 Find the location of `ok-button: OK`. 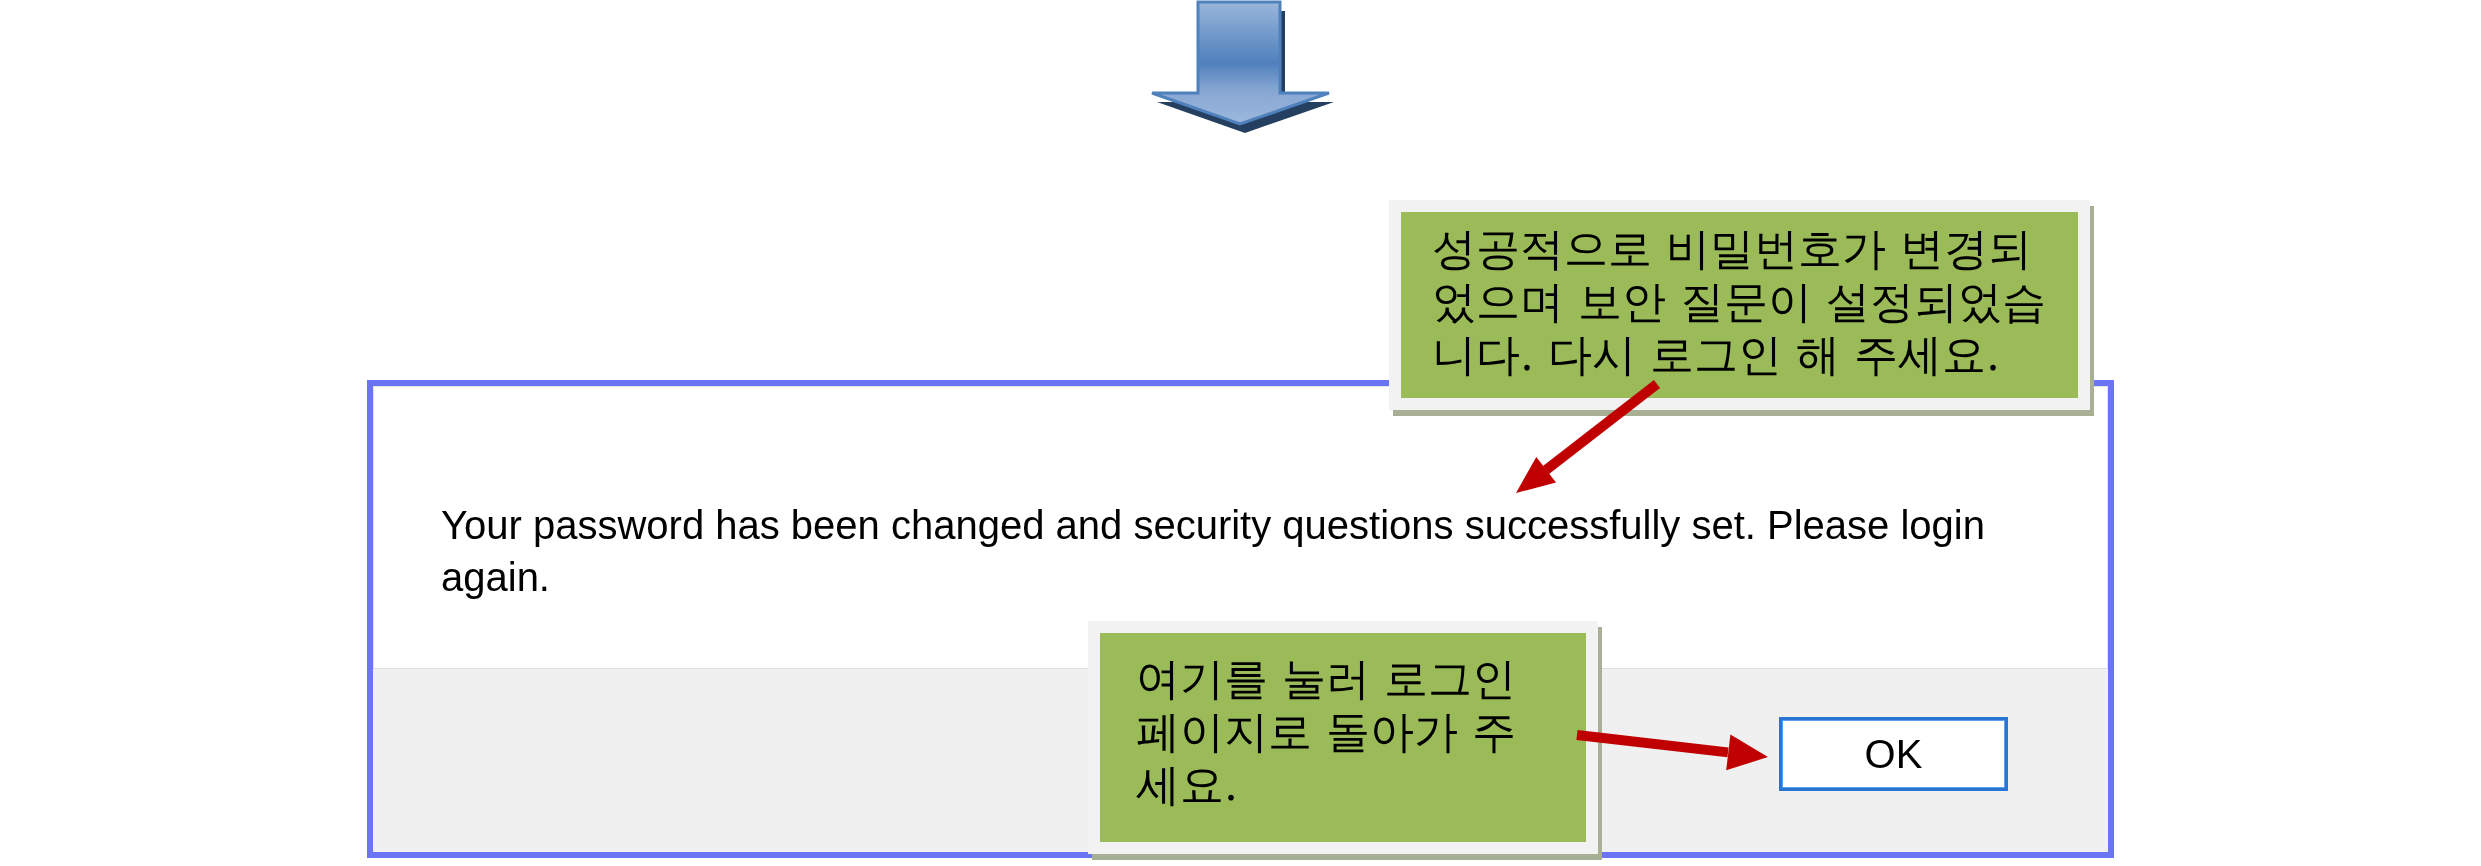

ok-button: OK is located at coordinates (1893, 754).